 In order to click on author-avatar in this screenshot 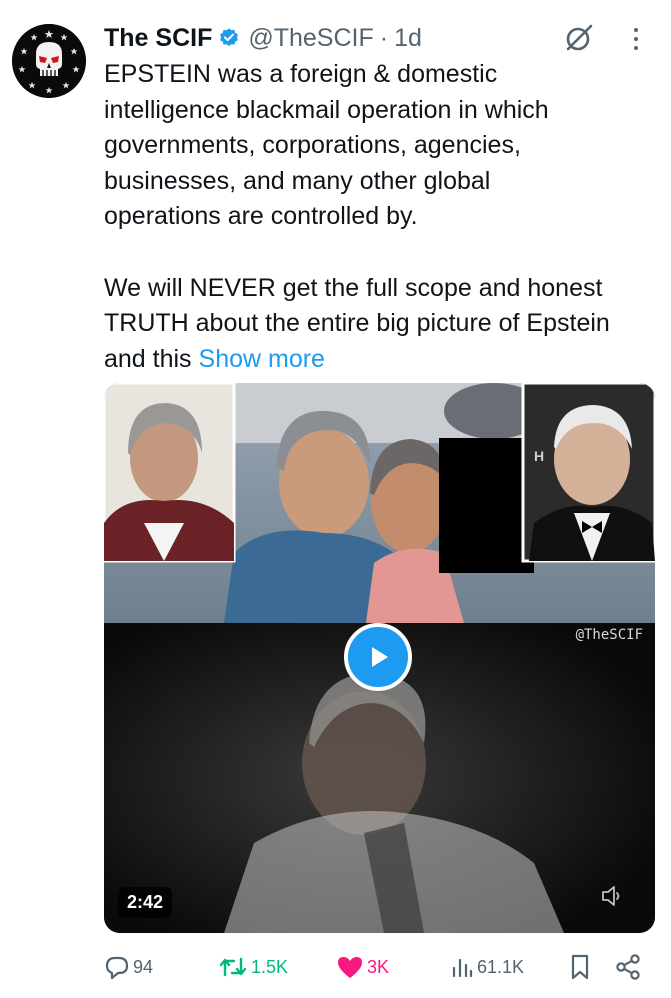, I will do `click(49, 61)`.